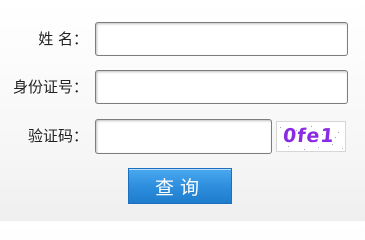 The image size is (365, 240). What do you see at coordinates (57, 136) in the screenshot?
I see `captcha-label: 验证码：` at bounding box center [57, 136].